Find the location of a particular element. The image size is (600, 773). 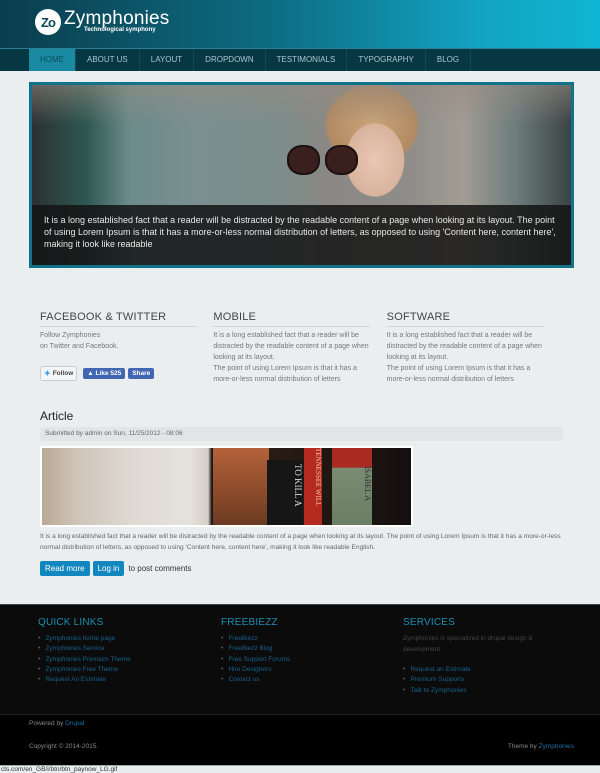

copyright: Copyright © 2014-2015. is located at coordinates (64, 746).